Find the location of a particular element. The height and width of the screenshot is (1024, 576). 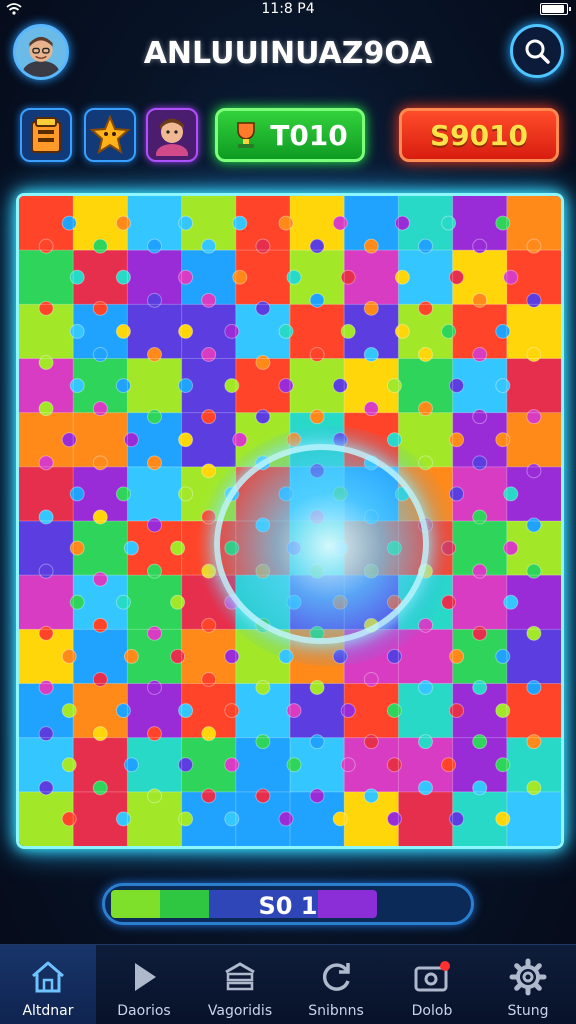

character-portrait-icon is located at coordinates (172, 137).